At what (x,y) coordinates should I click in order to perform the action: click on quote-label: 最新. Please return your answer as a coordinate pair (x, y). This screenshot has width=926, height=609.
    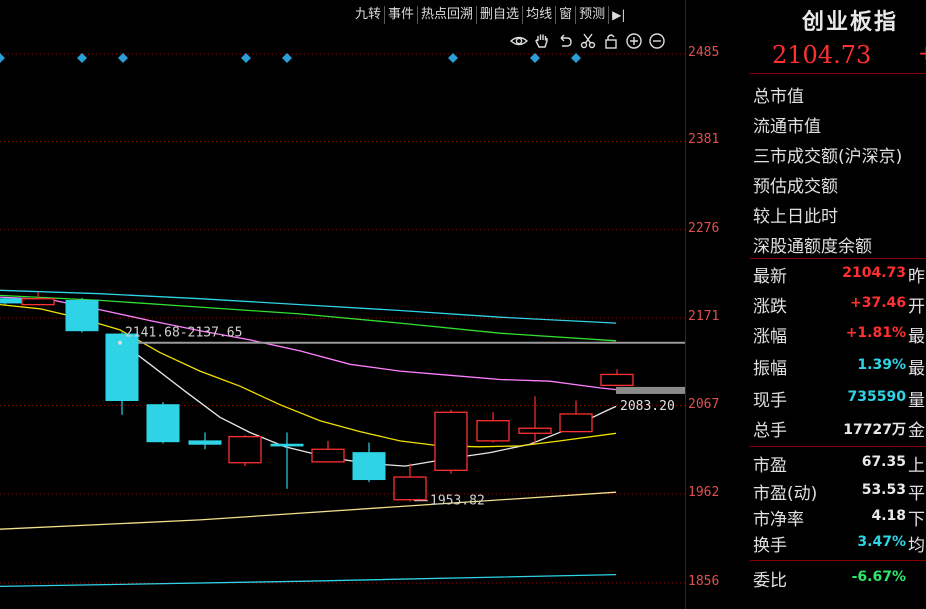
    Looking at the image, I should click on (770, 277).